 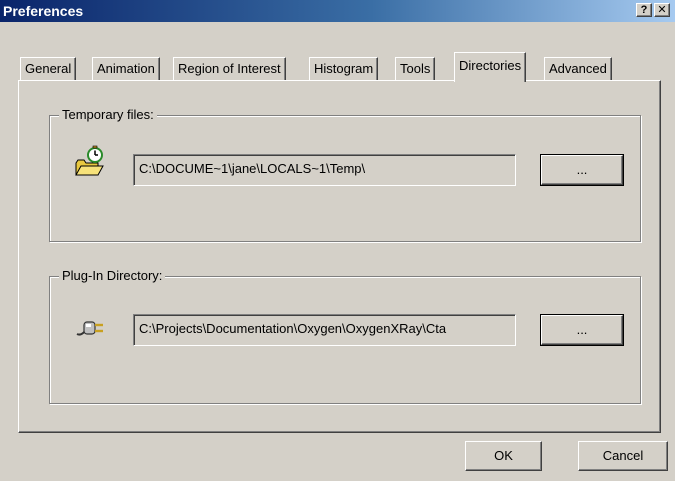 I want to click on close-icon: ✕, so click(x=662, y=10).